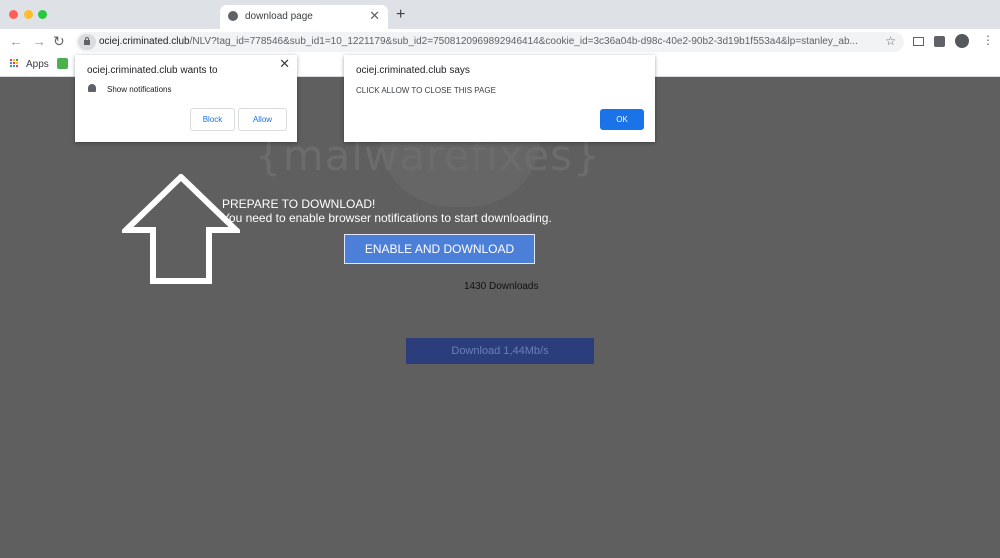 Image resolution: width=1000 pixels, height=558 pixels. I want to click on new-tab-button: +, so click(400, 15).